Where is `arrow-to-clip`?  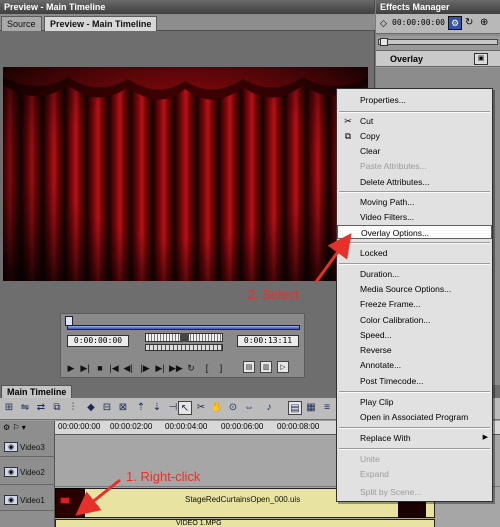 arrow-to-clip is located at coordinates (98, 497).